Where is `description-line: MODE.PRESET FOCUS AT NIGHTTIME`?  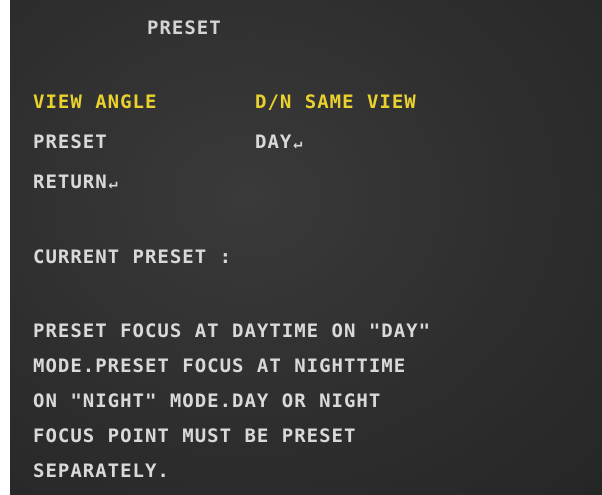 description-line: MODE.PRESET FOCUS AT NIGHTTIME is located at coordinates (220, 366).